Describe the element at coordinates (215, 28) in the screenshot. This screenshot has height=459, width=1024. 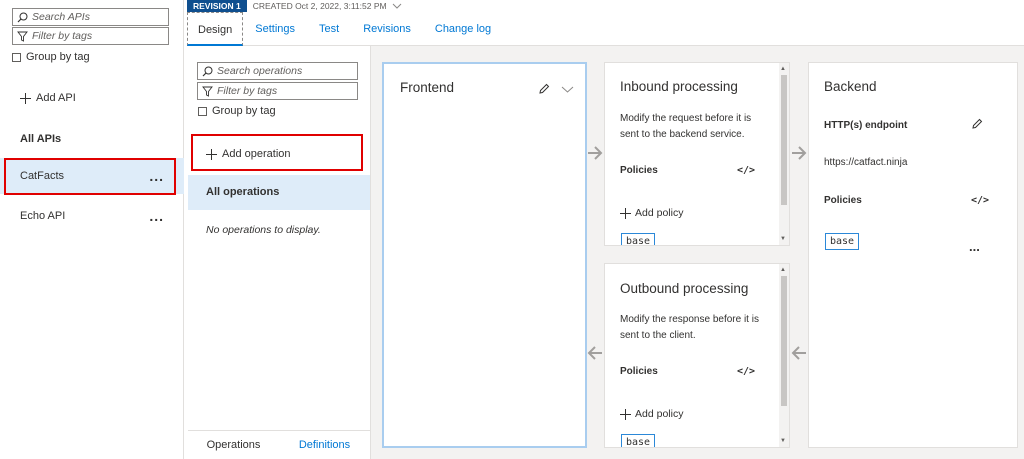
I see `tab-design: Design` at that location.